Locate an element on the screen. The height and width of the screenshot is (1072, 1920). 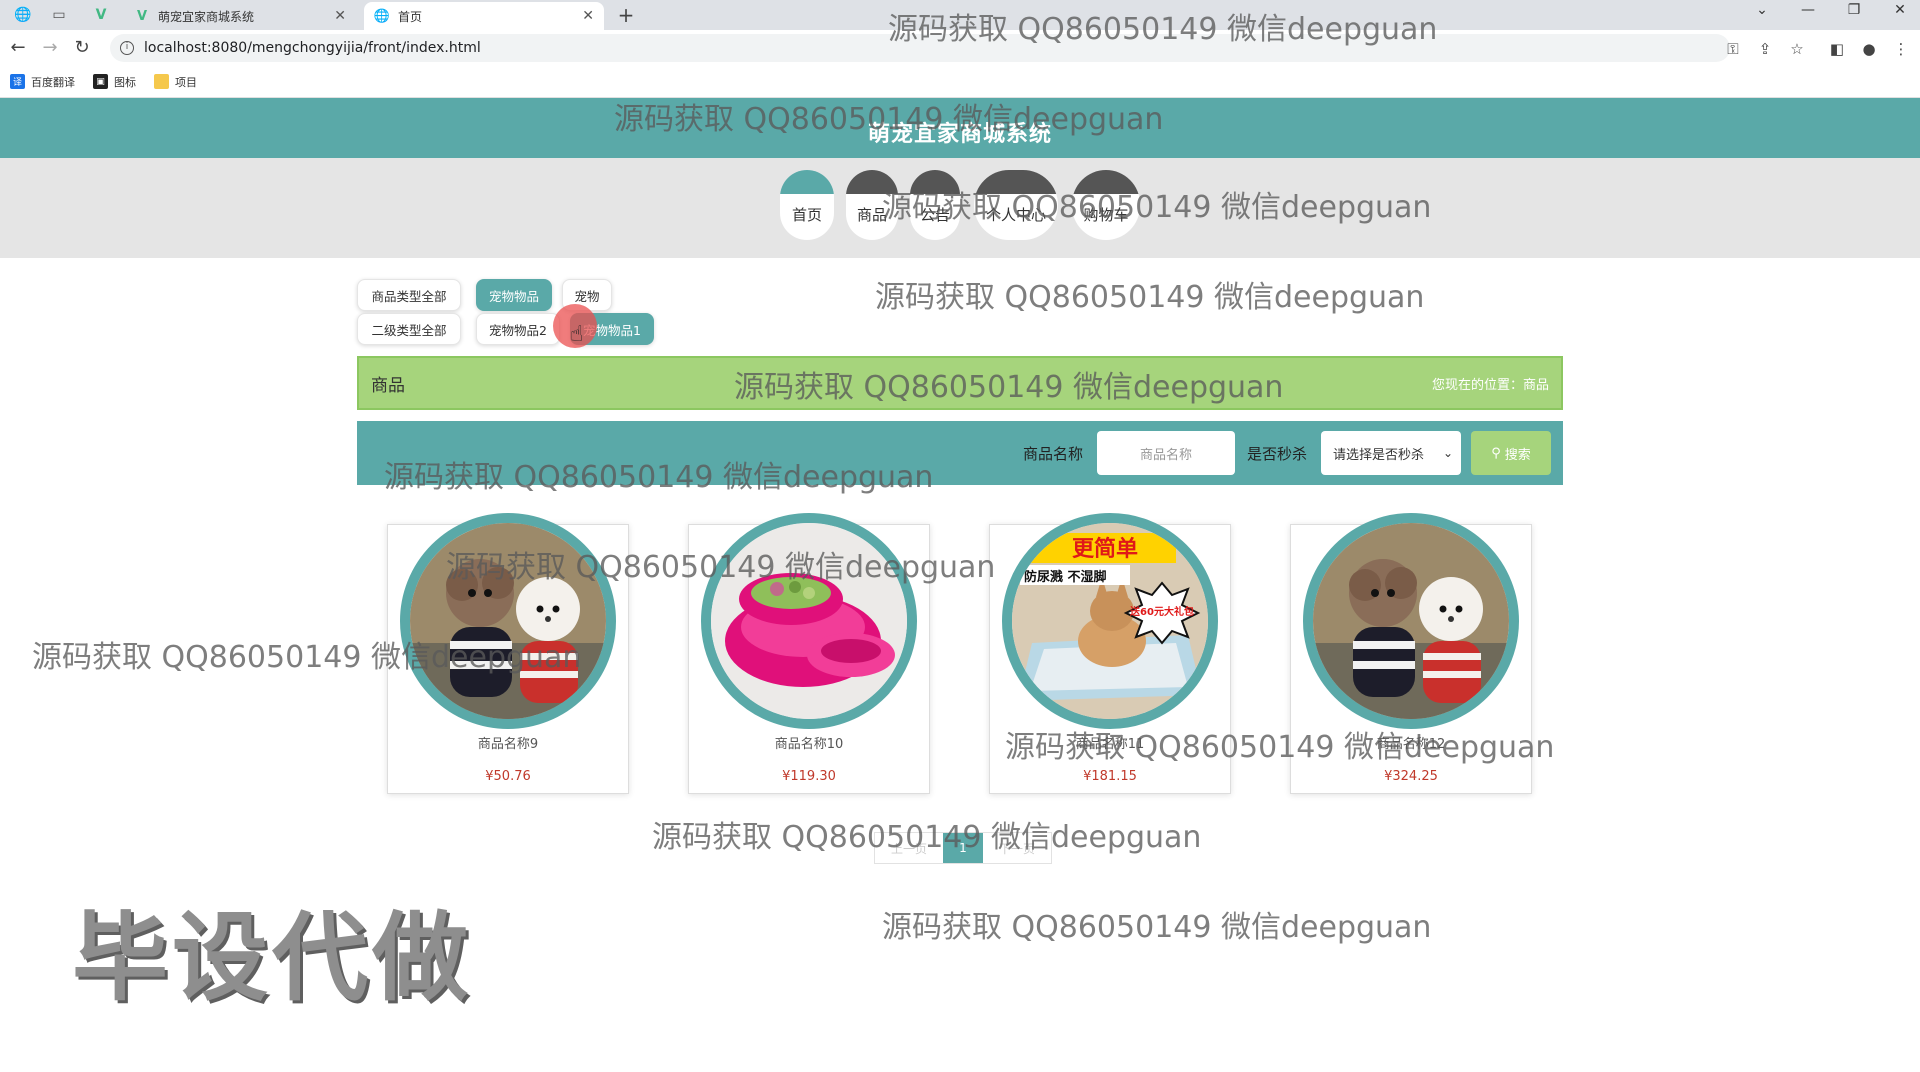
tab-favicon-vue-icon: V is located at coordinates (101, 15).